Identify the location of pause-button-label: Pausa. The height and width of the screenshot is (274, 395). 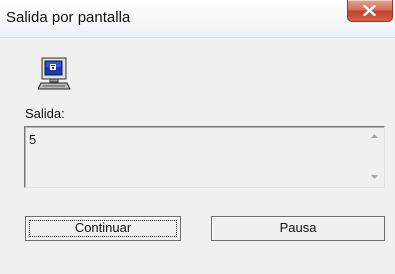
(298, 227).